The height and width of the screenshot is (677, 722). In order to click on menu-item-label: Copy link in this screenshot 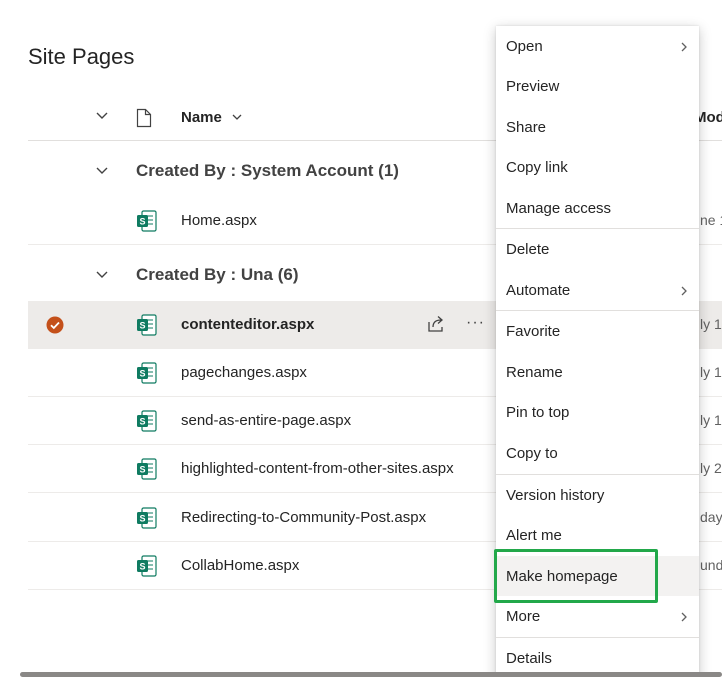, I will do `click(537, 167)`.